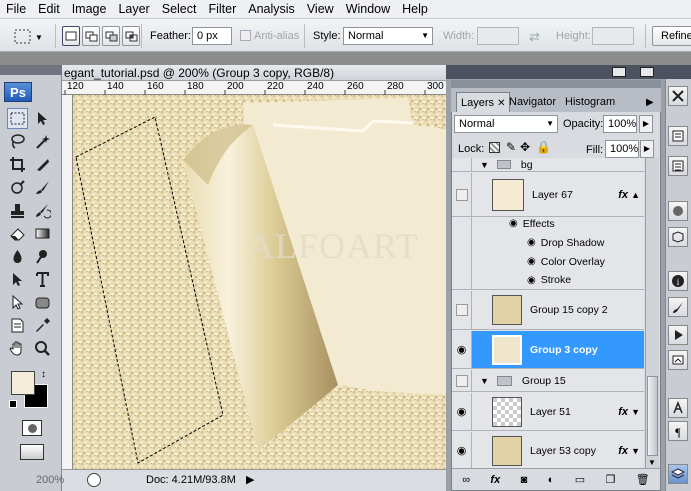  What do you see at coordinates (532, 102) in the screenshot?
I see `tab-navigator: Navigator` at bounding box center [532, 102].